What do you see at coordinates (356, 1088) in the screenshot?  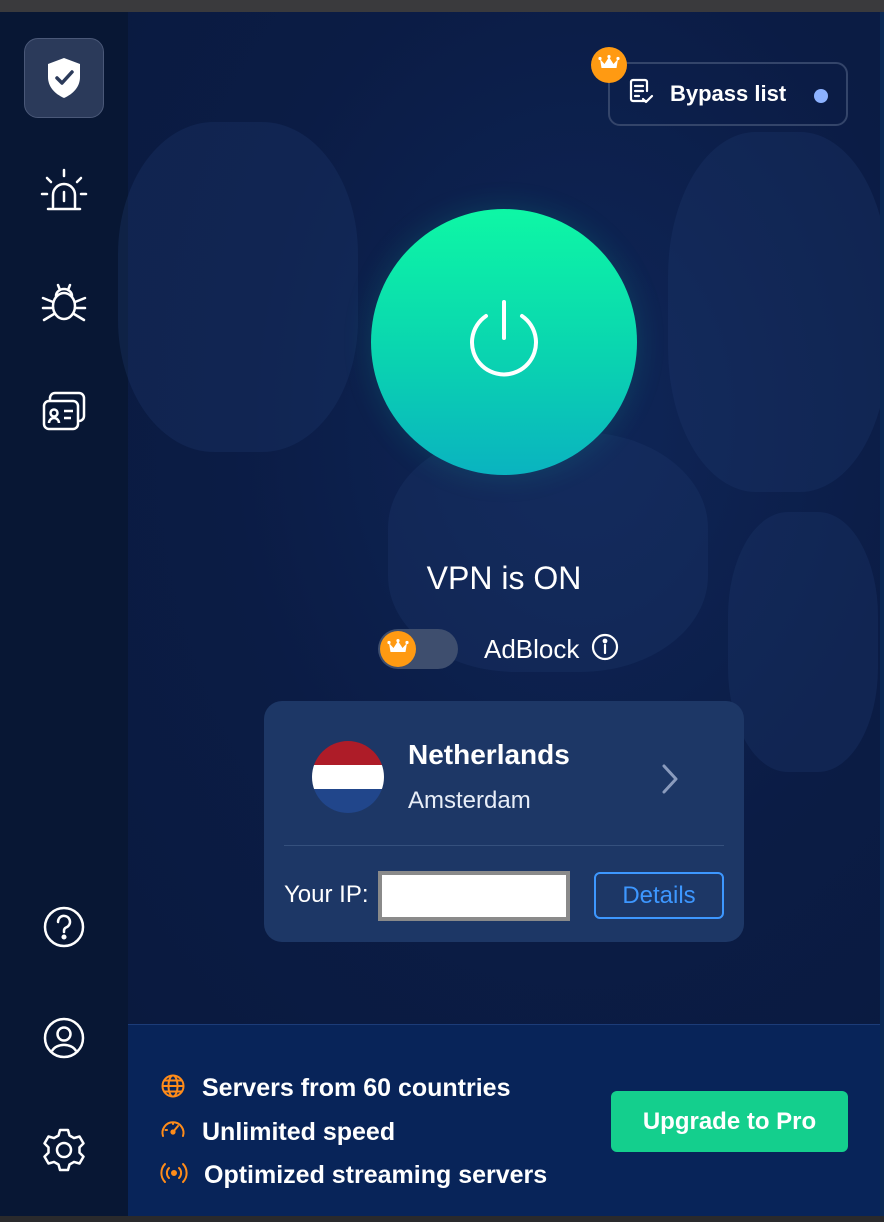 I see `feature-text: Servers from 60 countries` at bounding box center [356, 1088].